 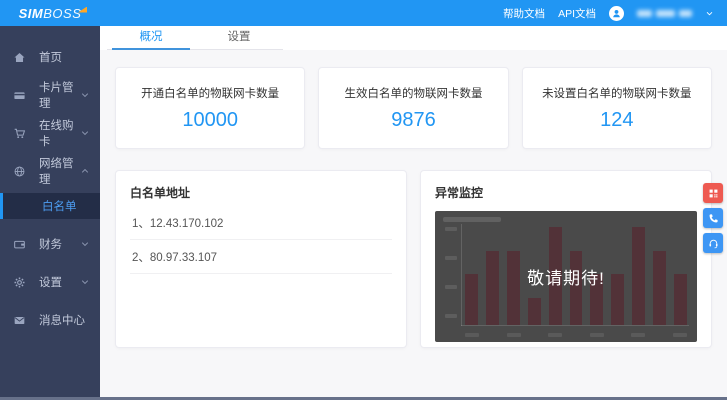 I want to click on tabs-bar: 概况 设置, so click(x=413, y=38).